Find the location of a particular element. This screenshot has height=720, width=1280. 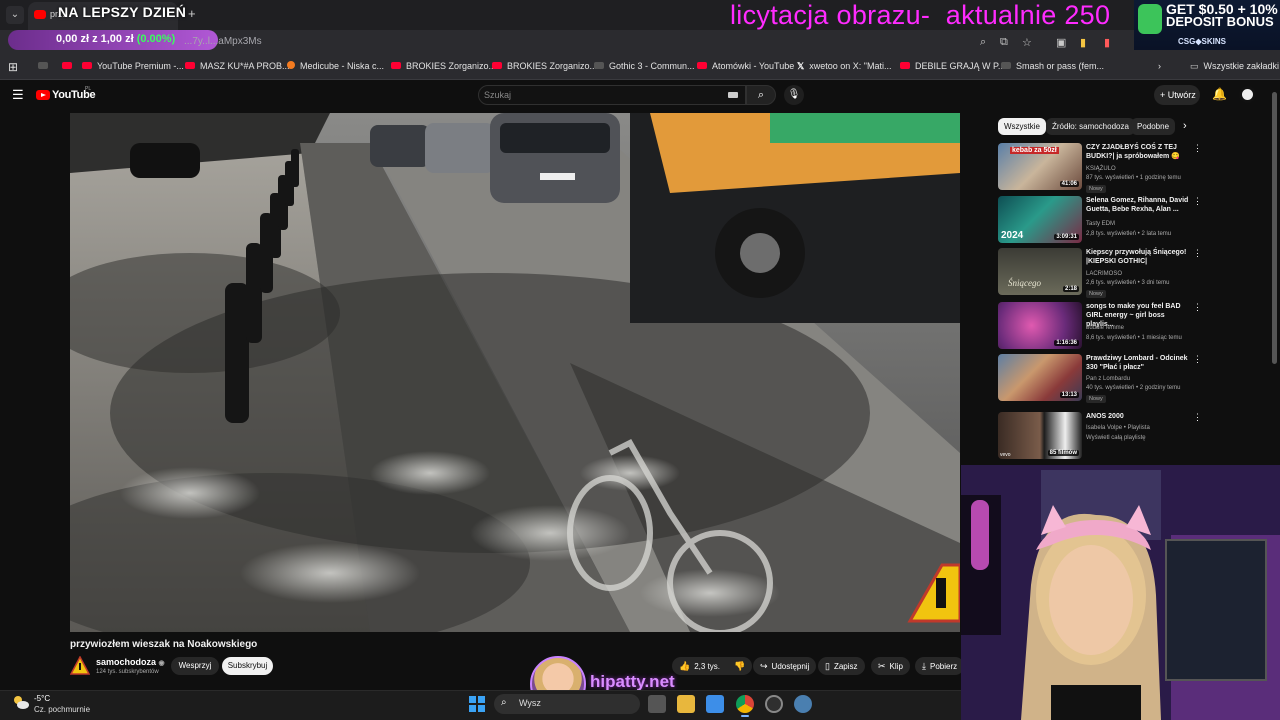

bookmark-star-icon: ☆ is located at coordinates (1027, 42).